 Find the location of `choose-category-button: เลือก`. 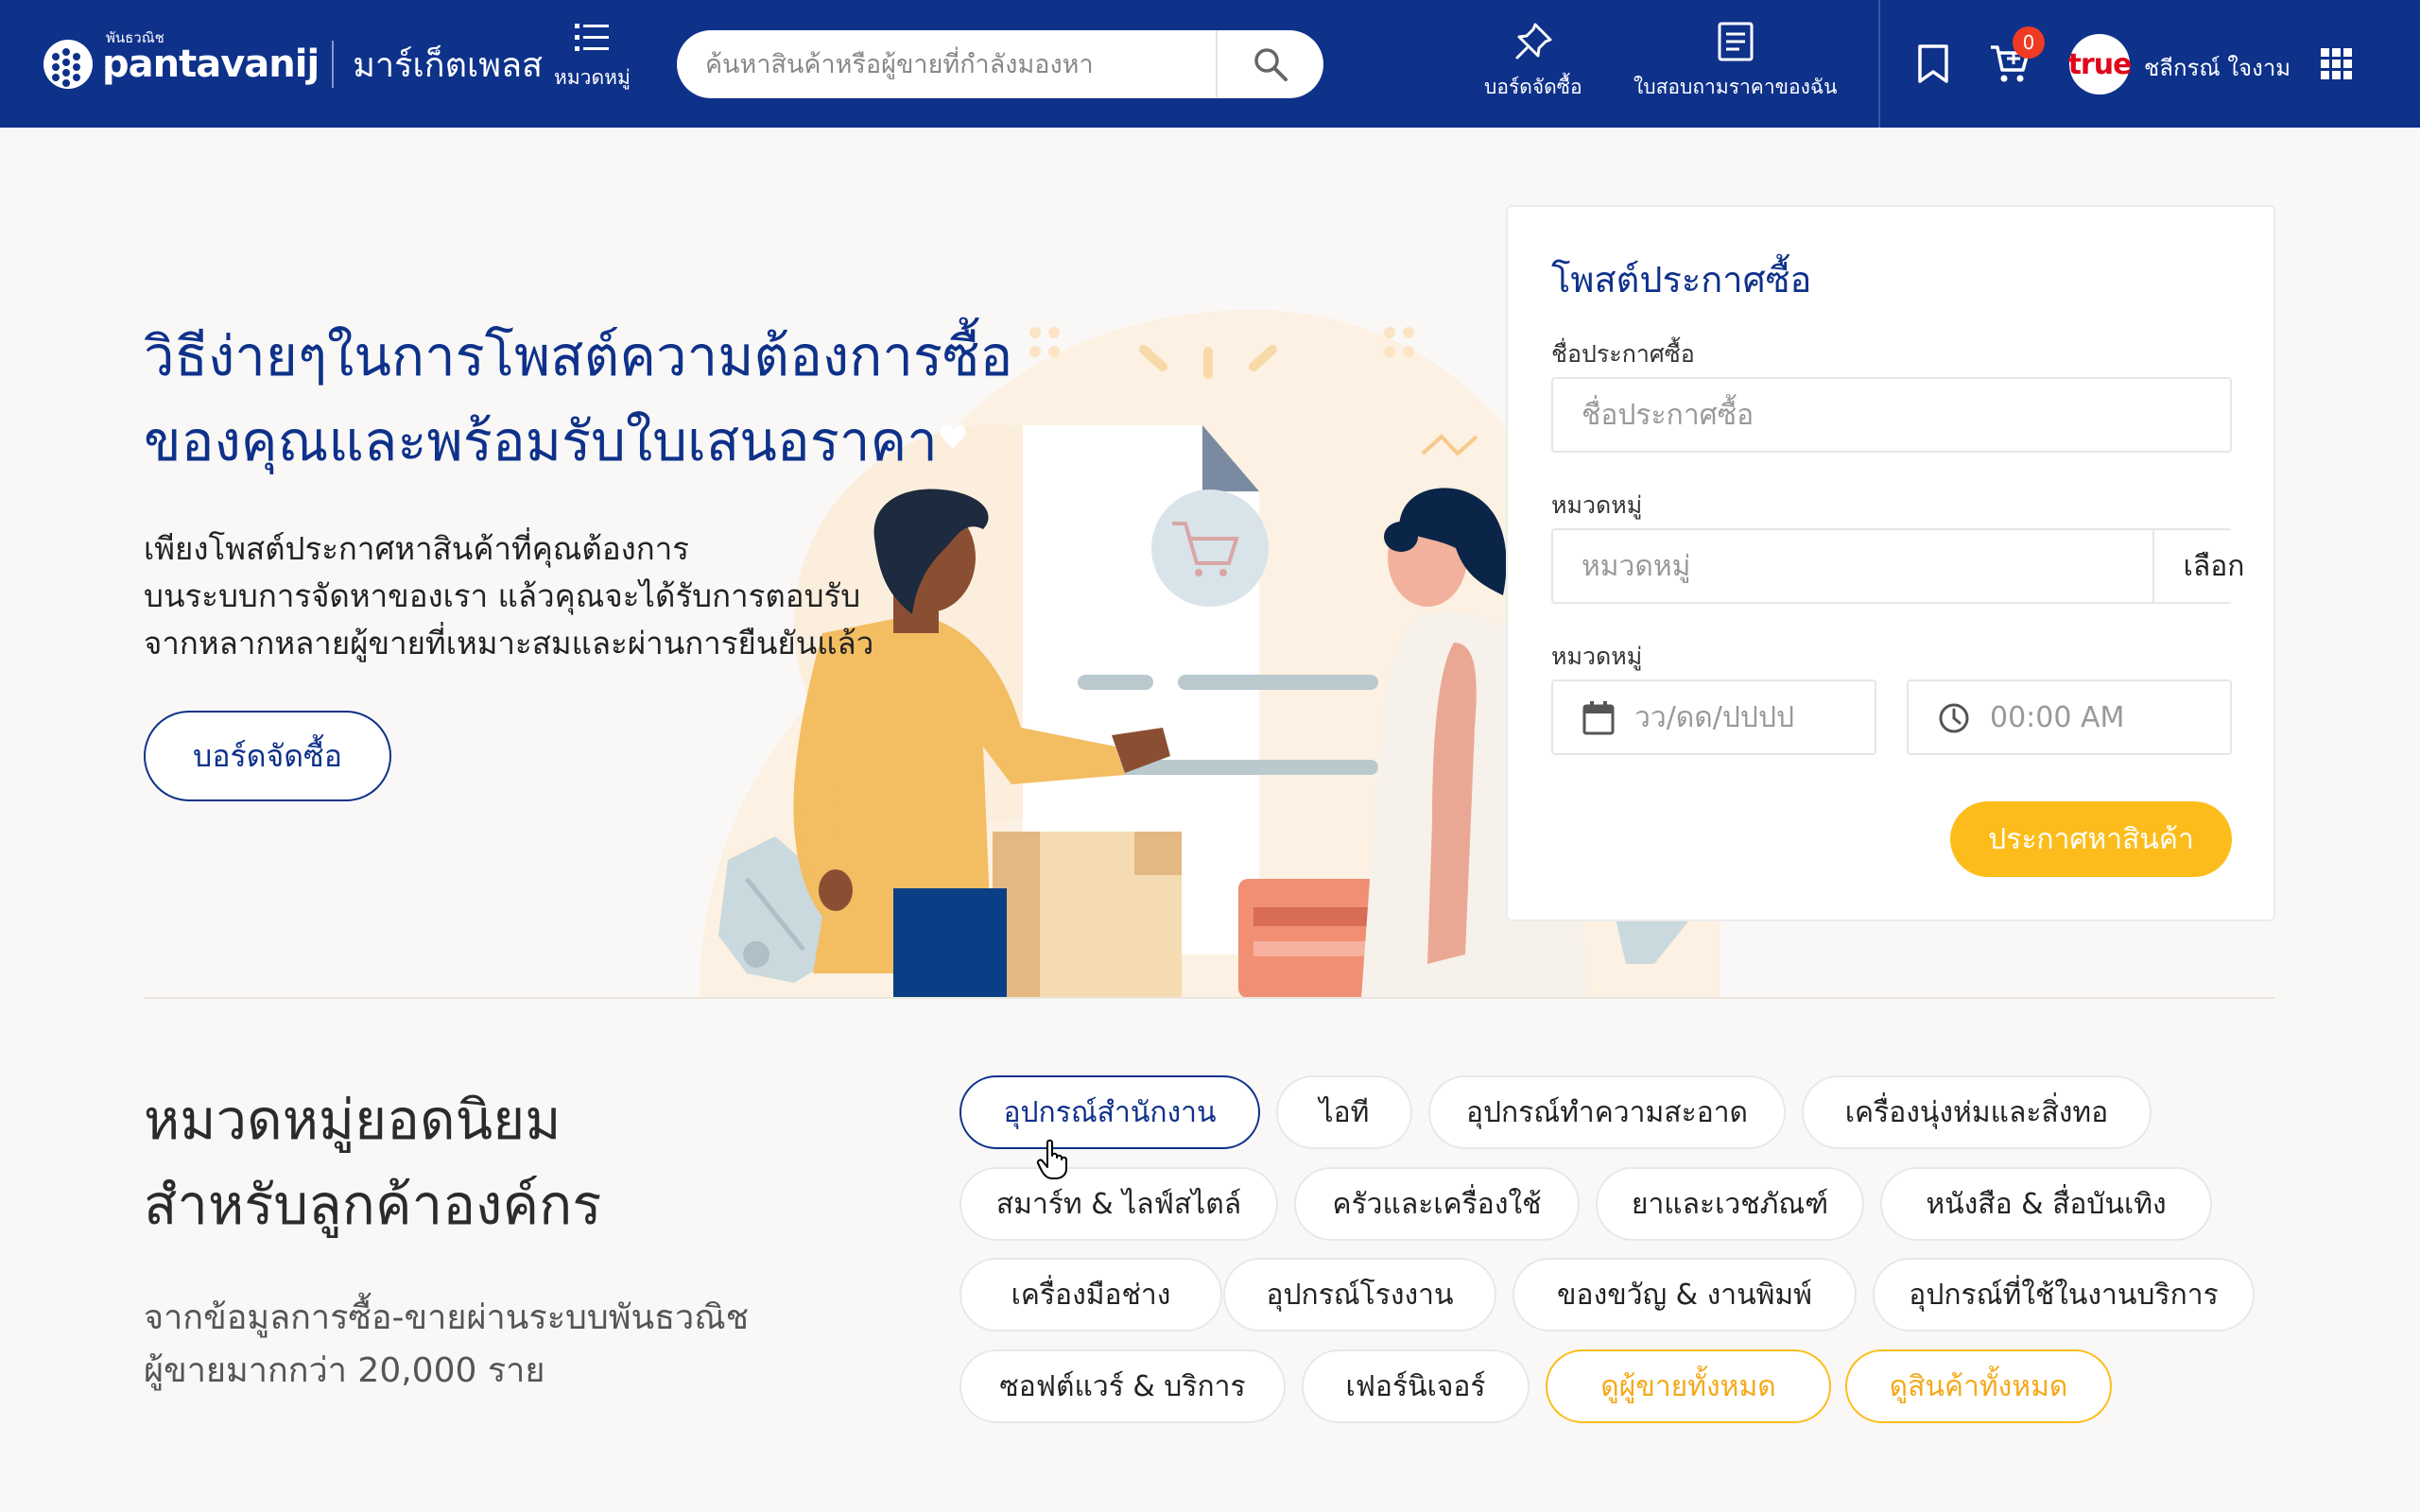

choose-category-button: เลือก is located at coordinates (2212, 566).